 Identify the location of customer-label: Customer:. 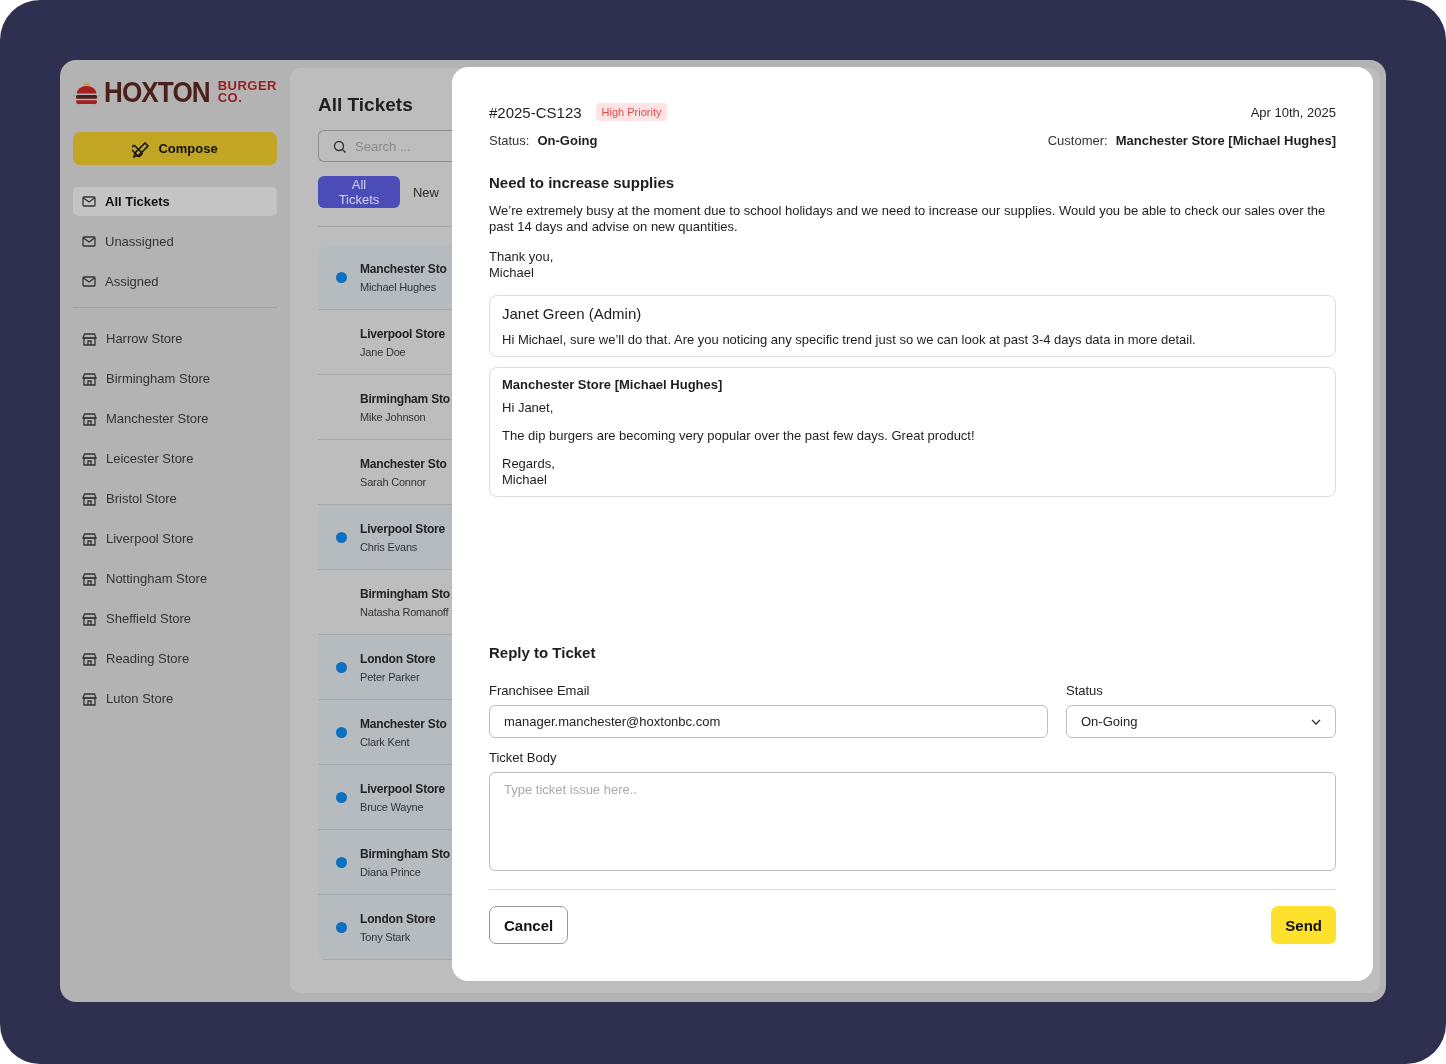
(1077, 140).